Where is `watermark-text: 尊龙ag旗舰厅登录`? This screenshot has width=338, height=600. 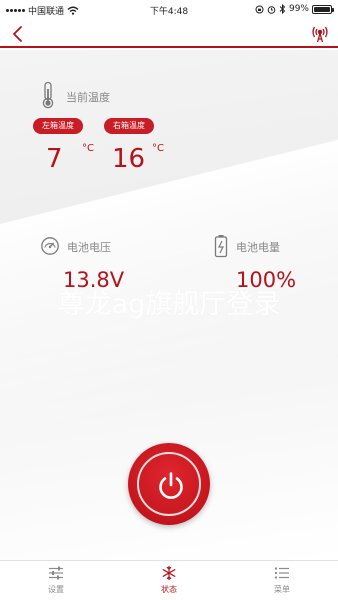 watermark-text: 尊龙ag旗舰厅登录 is located at coordinates (169, 304).